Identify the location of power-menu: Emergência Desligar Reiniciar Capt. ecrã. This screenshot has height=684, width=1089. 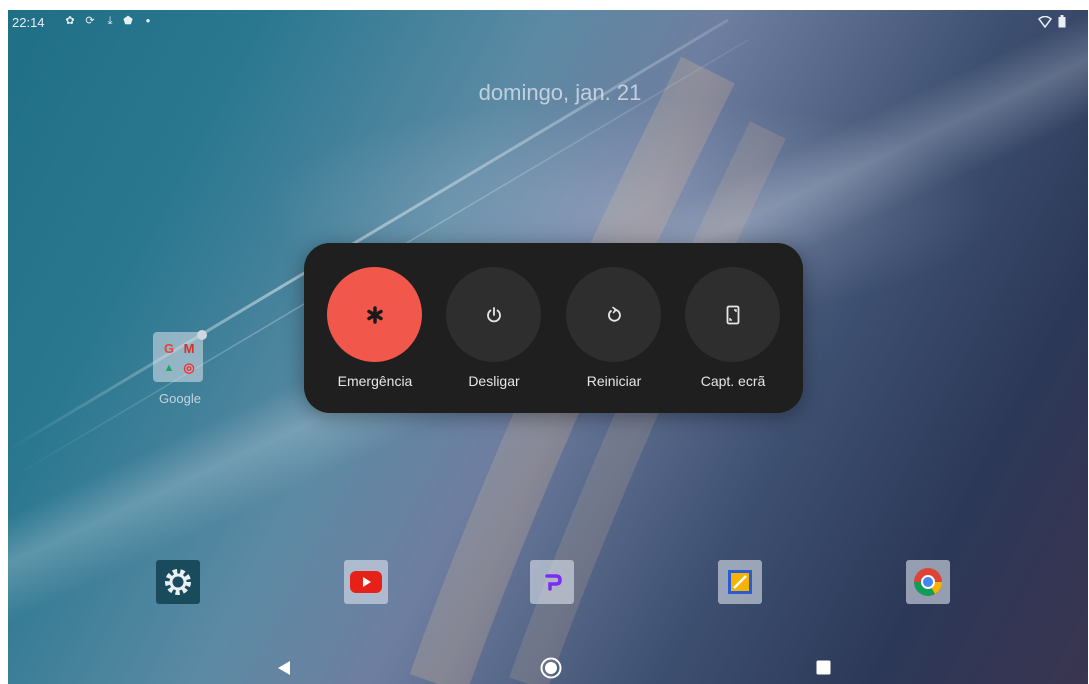
(553, 328).